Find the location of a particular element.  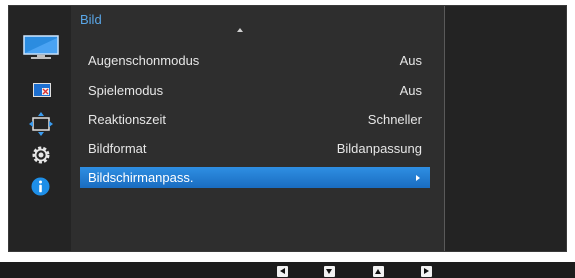

menu-item-bildschirmanpass: Bildschirmanpass. is located at coordinates (255, 177).